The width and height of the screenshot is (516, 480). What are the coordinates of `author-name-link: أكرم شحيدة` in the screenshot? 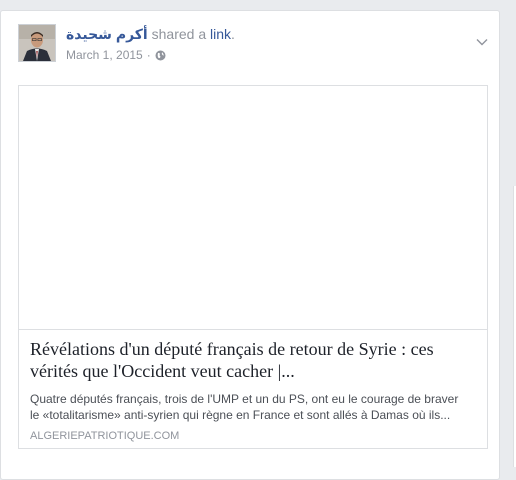 It's located at (107, 34).